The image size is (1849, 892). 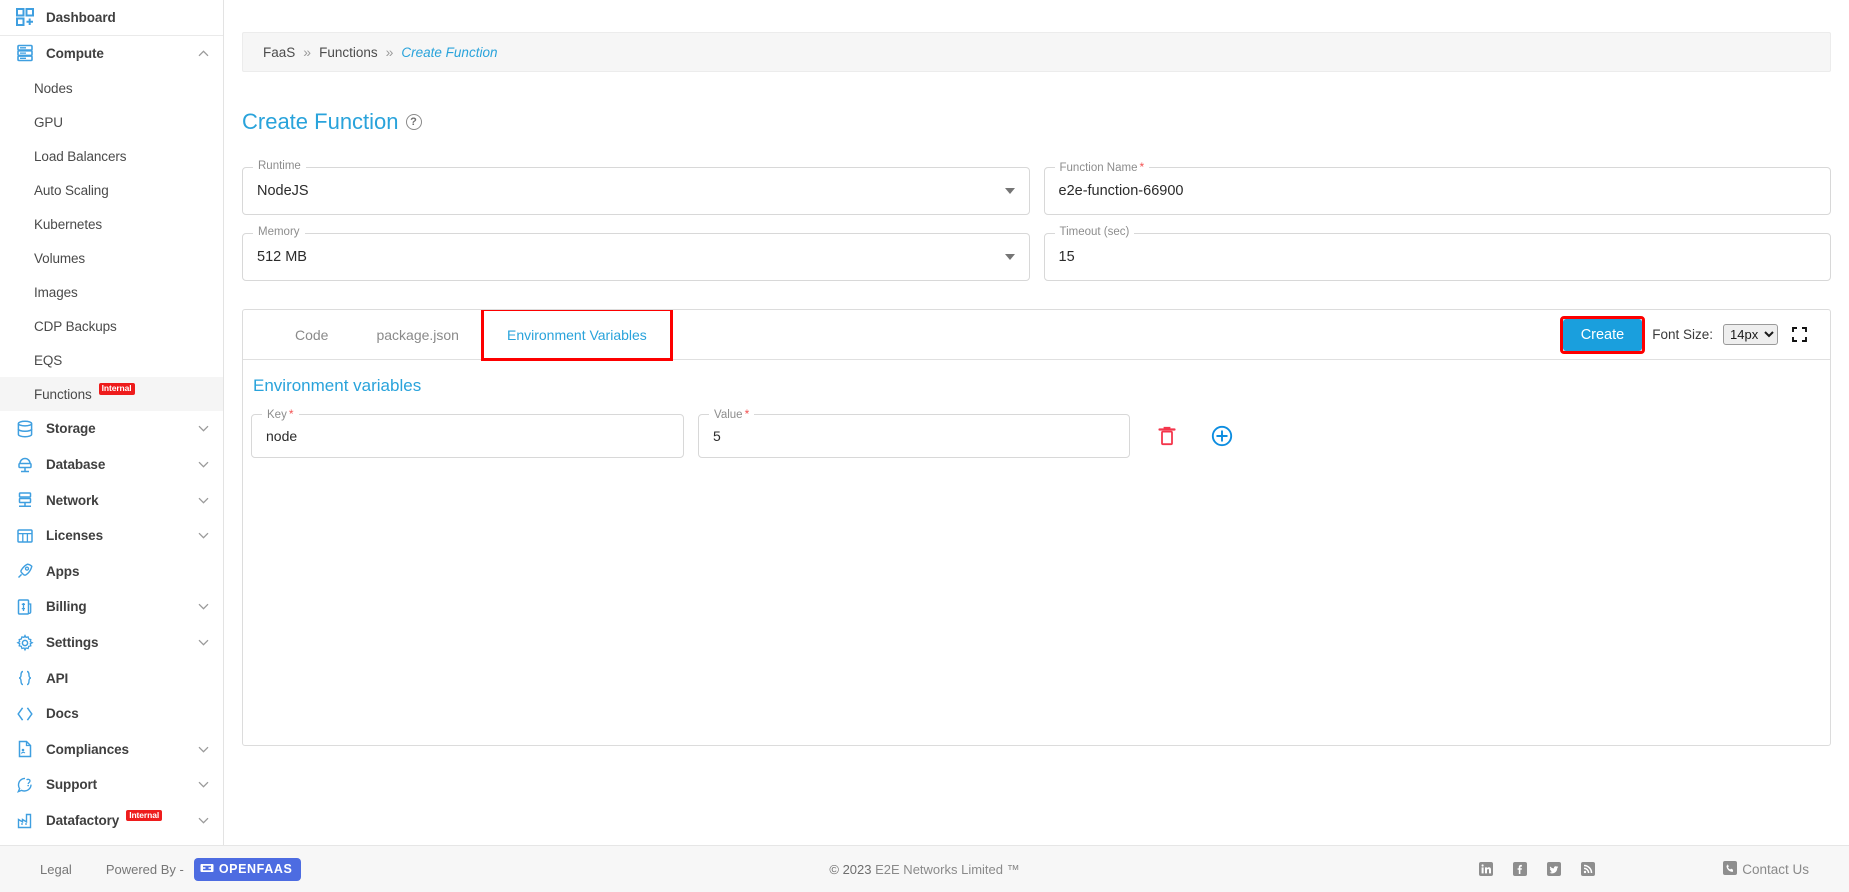 What do you see at coordinates (25, 536) in the screenshot?
I see `licenses-icon` at bounding box center [25, 536].